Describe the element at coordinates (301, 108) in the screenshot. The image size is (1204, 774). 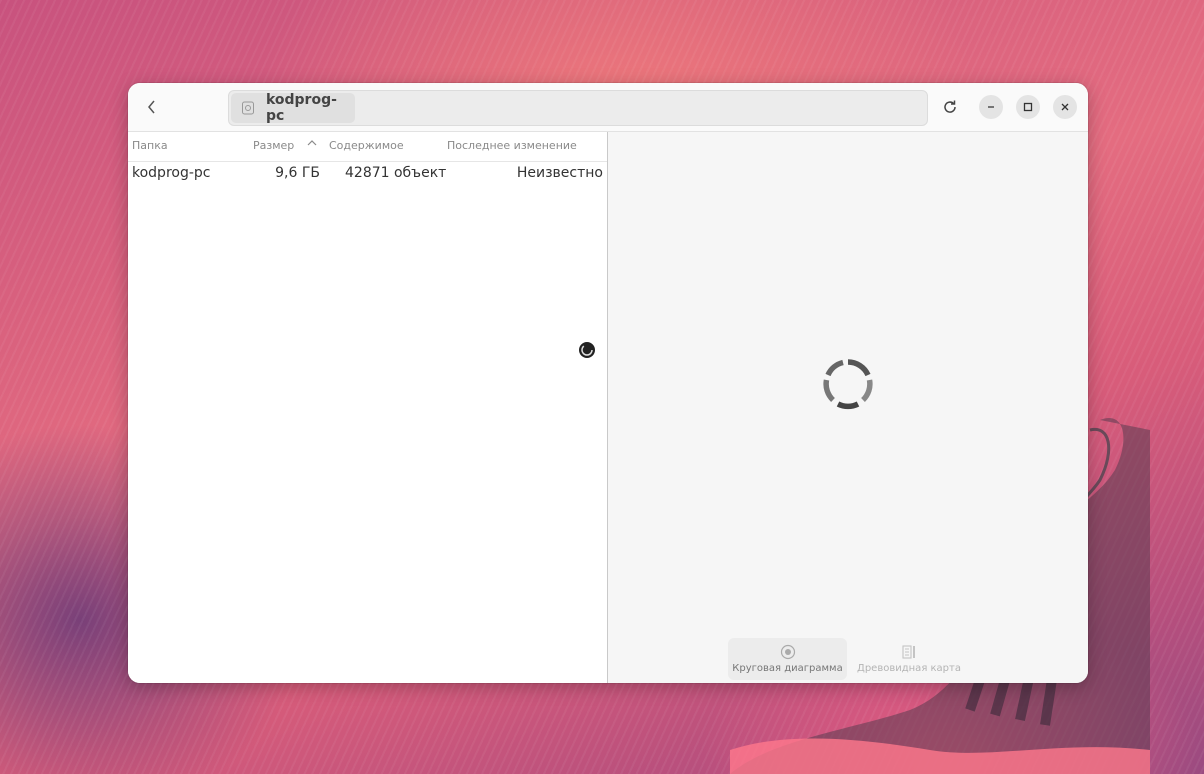
I see `location-label: kodprog-pc` at that location.